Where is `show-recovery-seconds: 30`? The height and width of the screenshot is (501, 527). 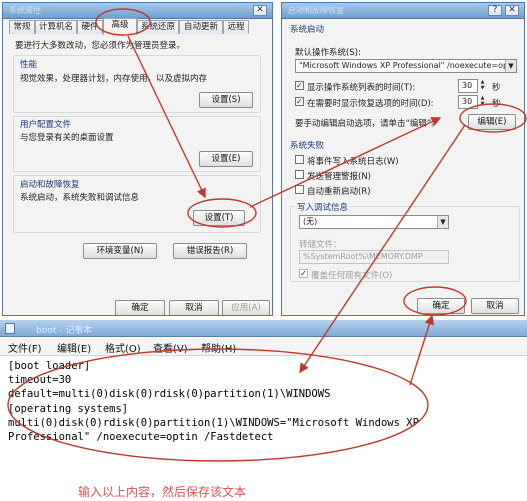 show-recovery-seconds: 30 is located at coordinates (468, 102).